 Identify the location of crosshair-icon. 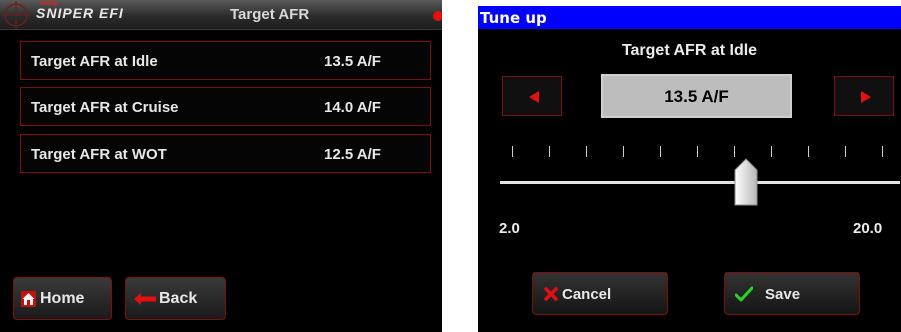
(16, 15).